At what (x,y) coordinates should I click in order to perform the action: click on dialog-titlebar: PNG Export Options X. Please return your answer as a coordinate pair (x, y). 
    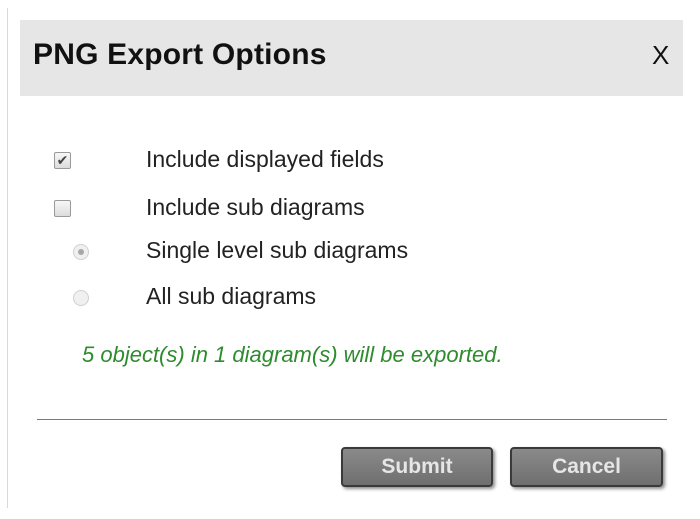
    Looking at the image, I should click on (351, 58).